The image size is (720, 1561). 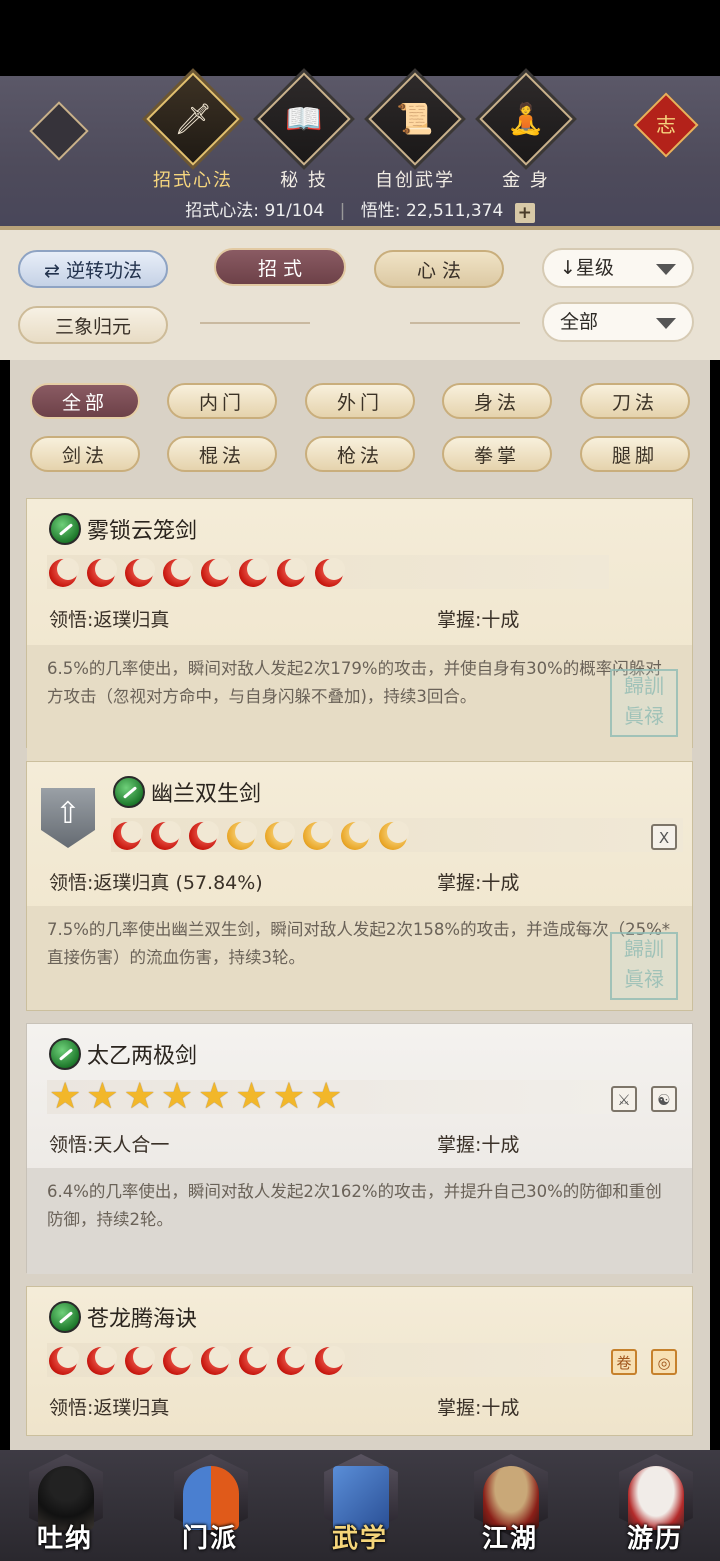 What do you see at coordinates (360, 401) in the screenshot?
I see `category-waimen: 外门` at bounding box center [360, 401].